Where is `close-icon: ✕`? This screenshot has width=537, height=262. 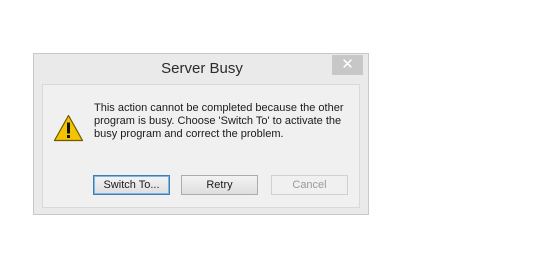
close-icon: ✕ is located at coordinates (347, 64).